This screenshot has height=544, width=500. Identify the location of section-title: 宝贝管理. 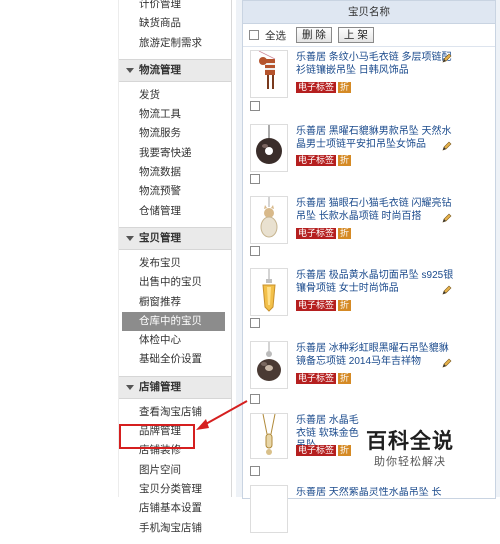
(160, 237).